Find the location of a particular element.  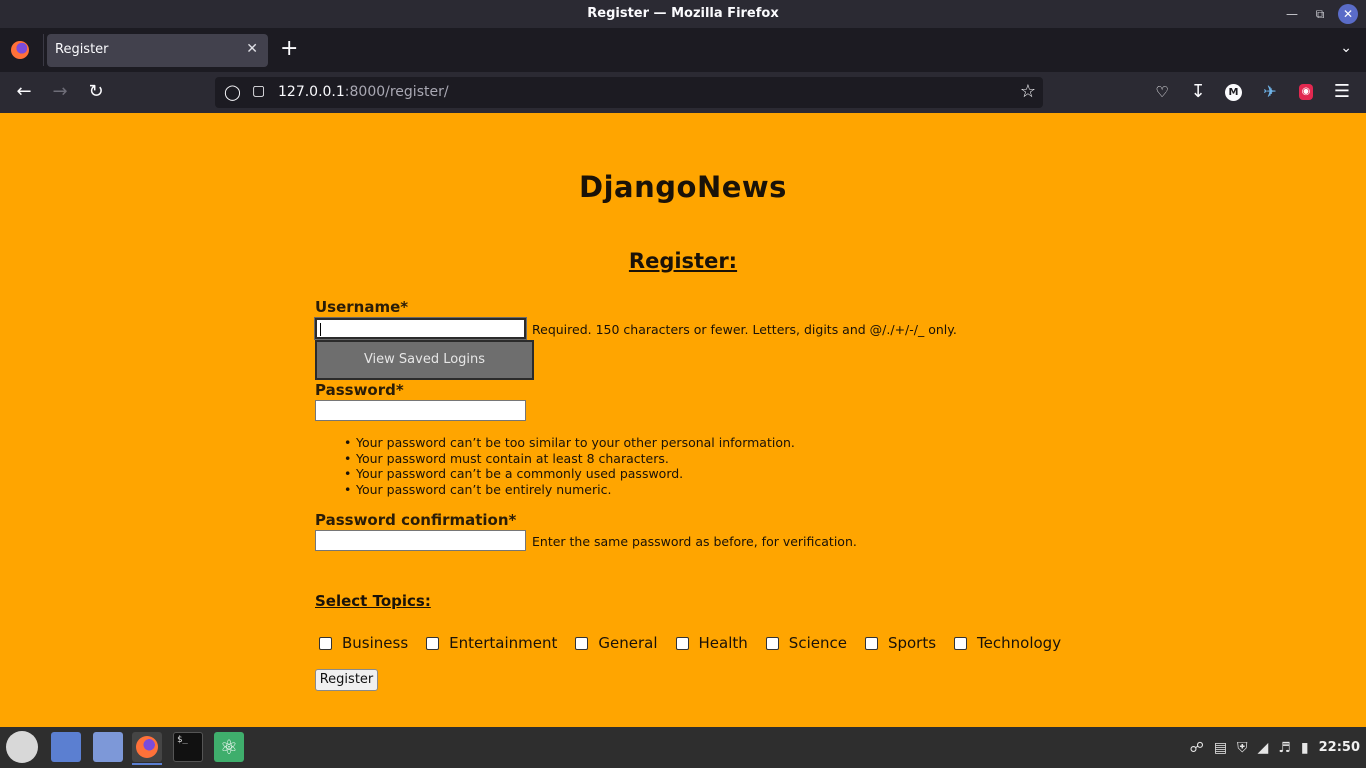

topic-business: Business is located at coordinates (363, 643).